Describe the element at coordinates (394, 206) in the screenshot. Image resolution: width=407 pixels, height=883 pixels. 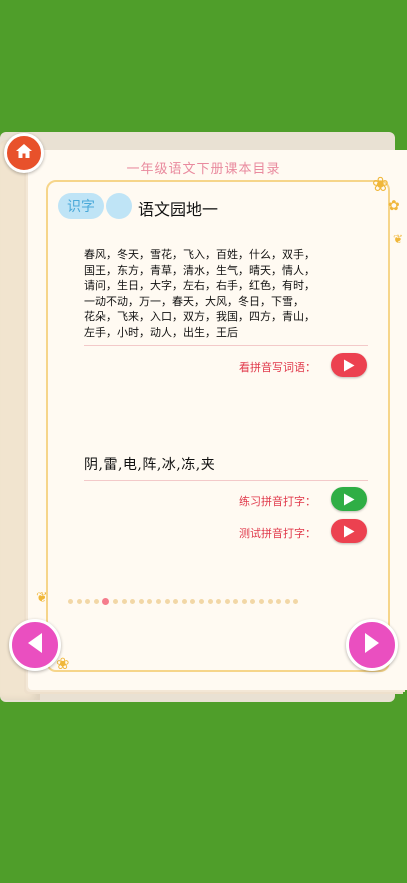
I see `flourish-ornament: ✿` at that location.